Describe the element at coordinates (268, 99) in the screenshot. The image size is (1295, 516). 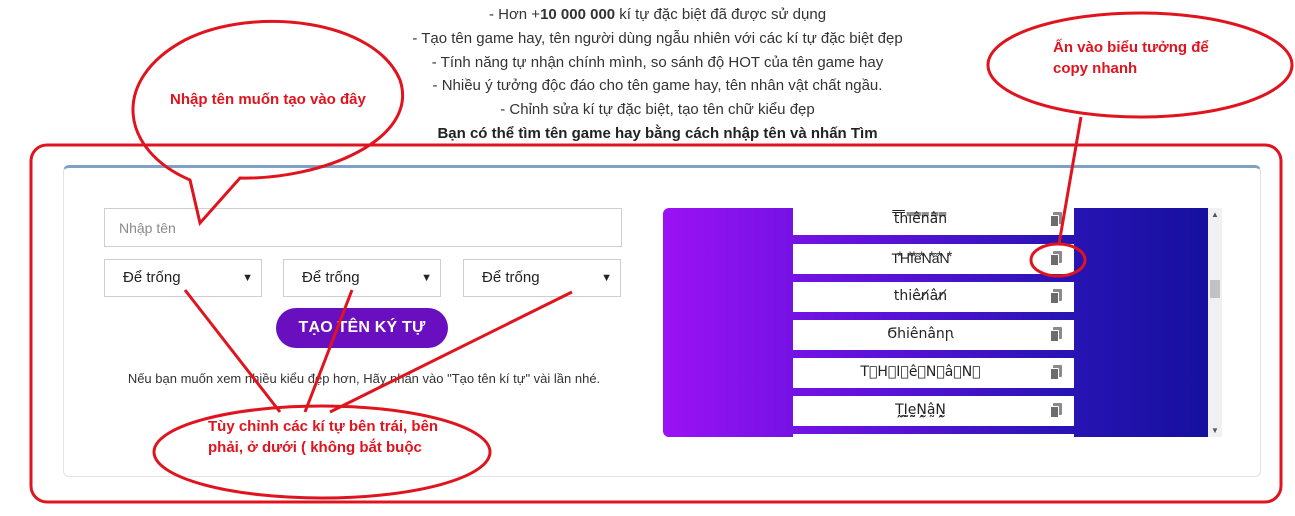
I see `annotation-bubble-text: Nhập tên muốn tạo vào đây` at that location.